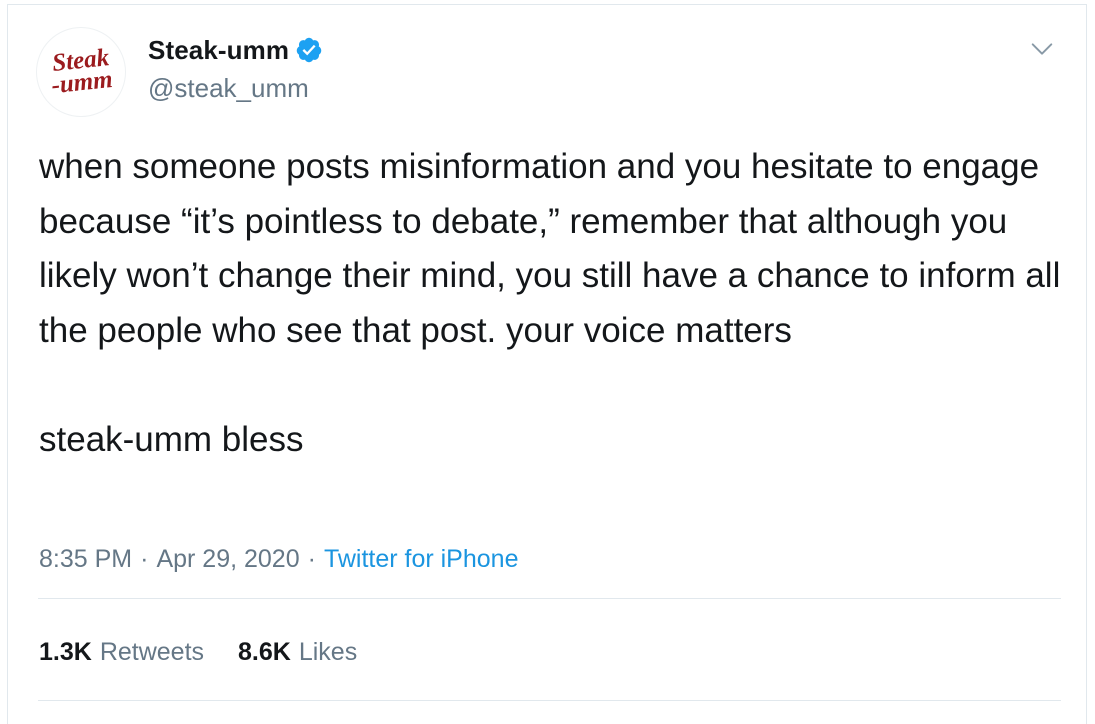 Image resolution: width=1095 pixels, height=724 pixels. Describe the element at coordinates (264, 652) in the screenshot. I see `likes-count: 8.6K` at that location.